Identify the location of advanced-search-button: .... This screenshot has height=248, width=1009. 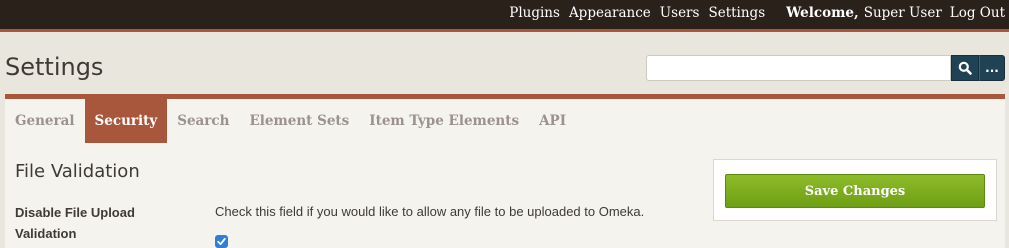
(992, 68).